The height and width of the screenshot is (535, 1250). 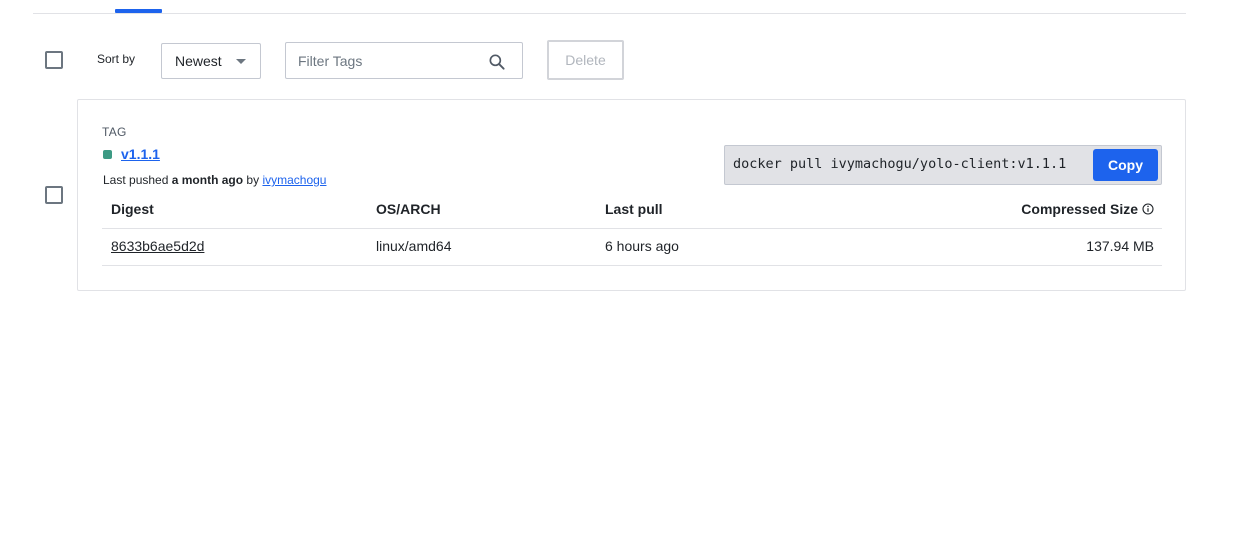 What do you see at coordinates (207, 180) in the screenshot?
I see `pushed-when: a month ago` at bounding box center [207, 180].